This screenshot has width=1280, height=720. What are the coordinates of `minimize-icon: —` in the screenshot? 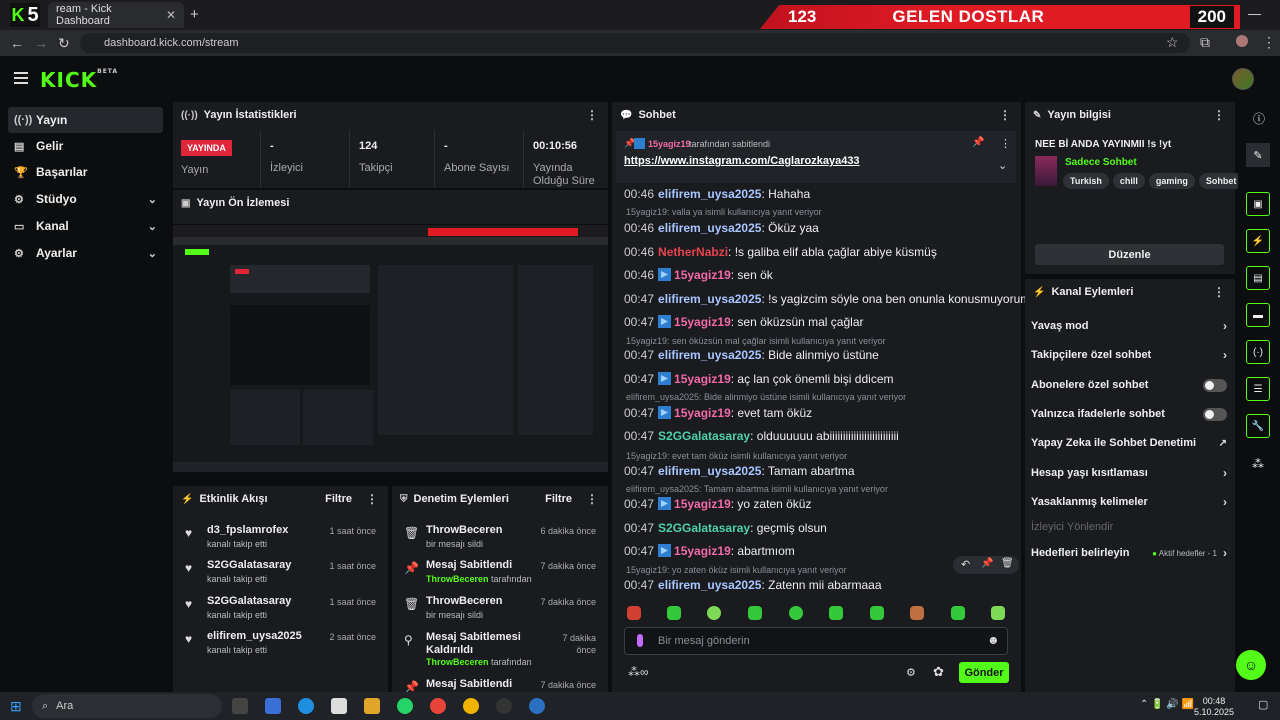 It's located at (1254, 13).